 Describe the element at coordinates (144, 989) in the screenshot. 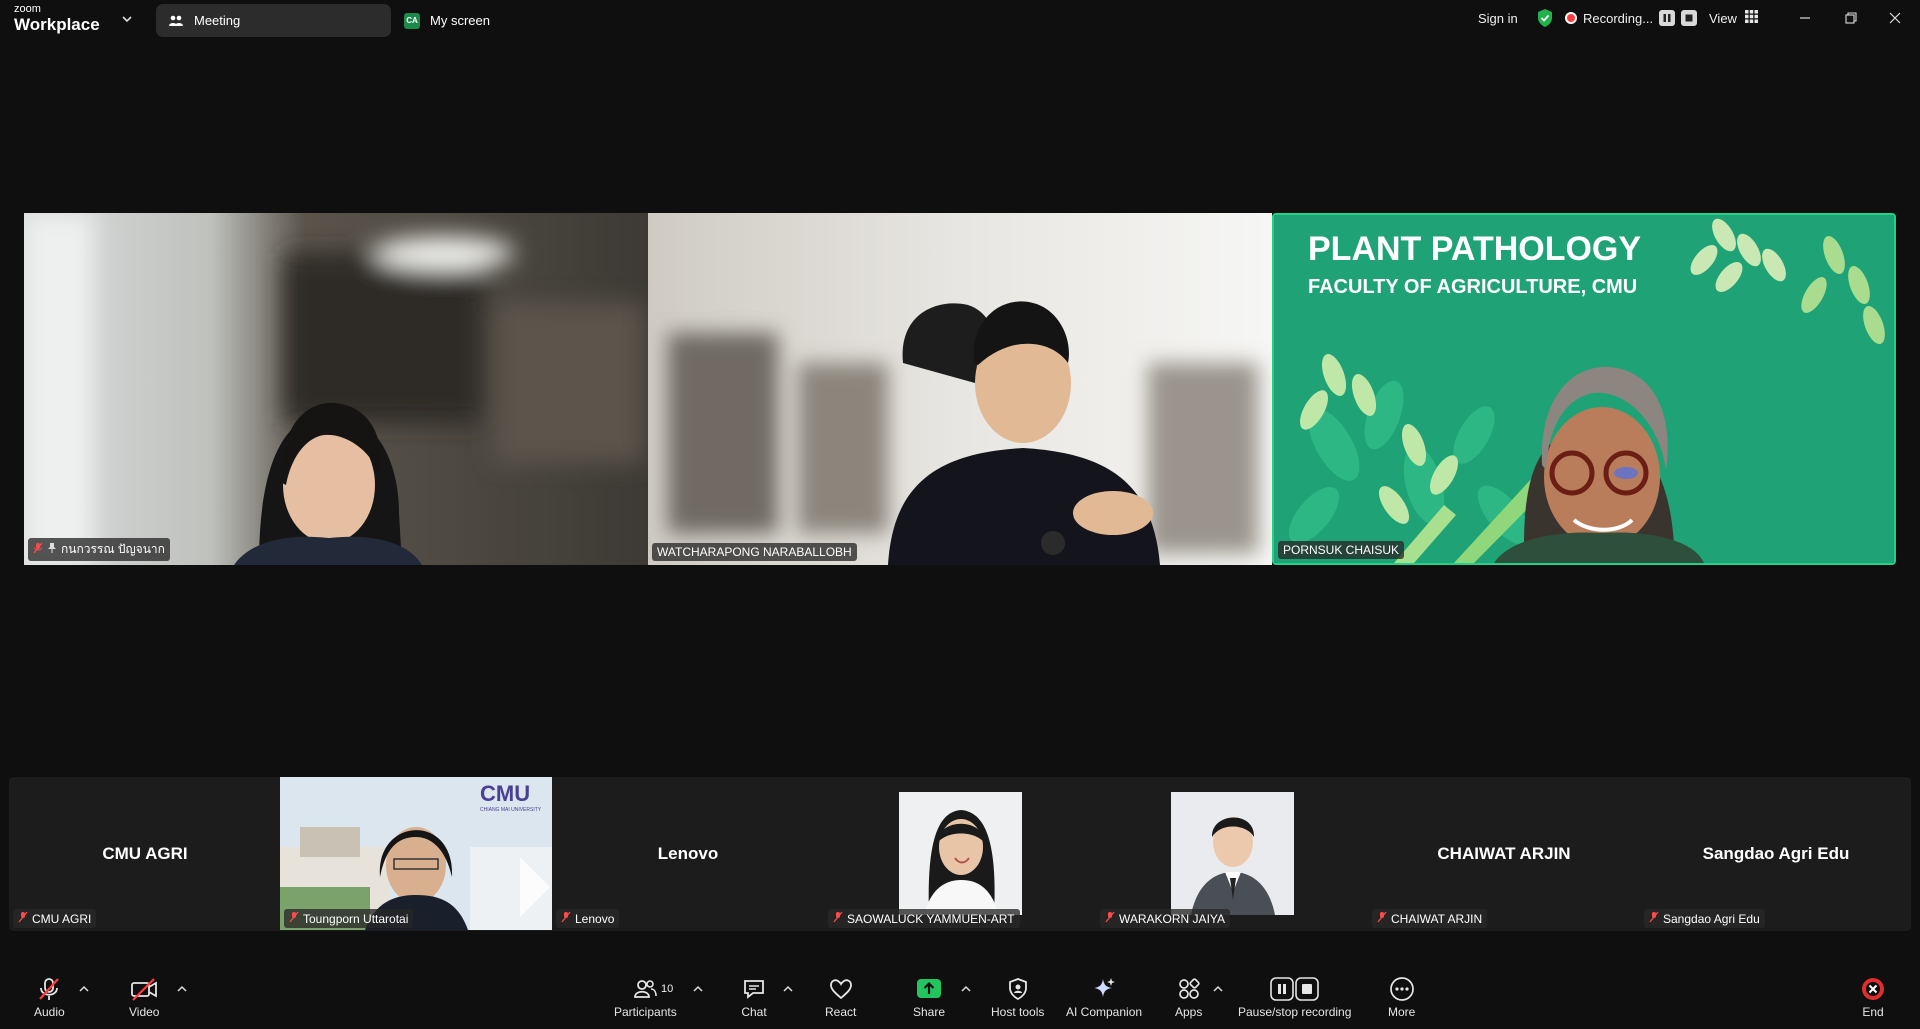

I see `video-off-icon` at that location.